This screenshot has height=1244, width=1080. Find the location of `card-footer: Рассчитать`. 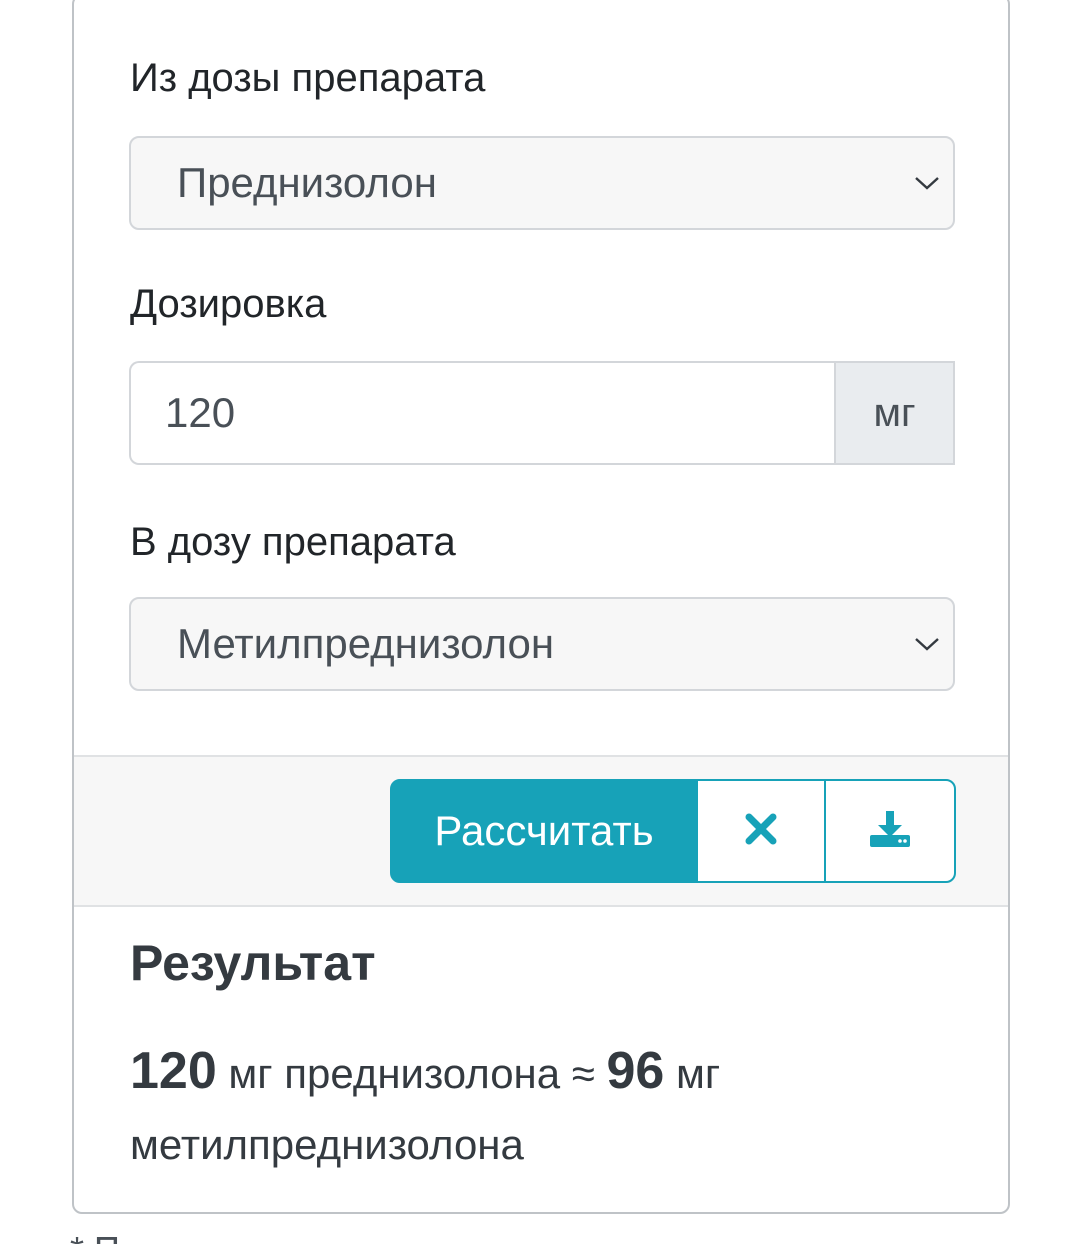

card-footer: Рассчитать is located at coordinates (541, 831).